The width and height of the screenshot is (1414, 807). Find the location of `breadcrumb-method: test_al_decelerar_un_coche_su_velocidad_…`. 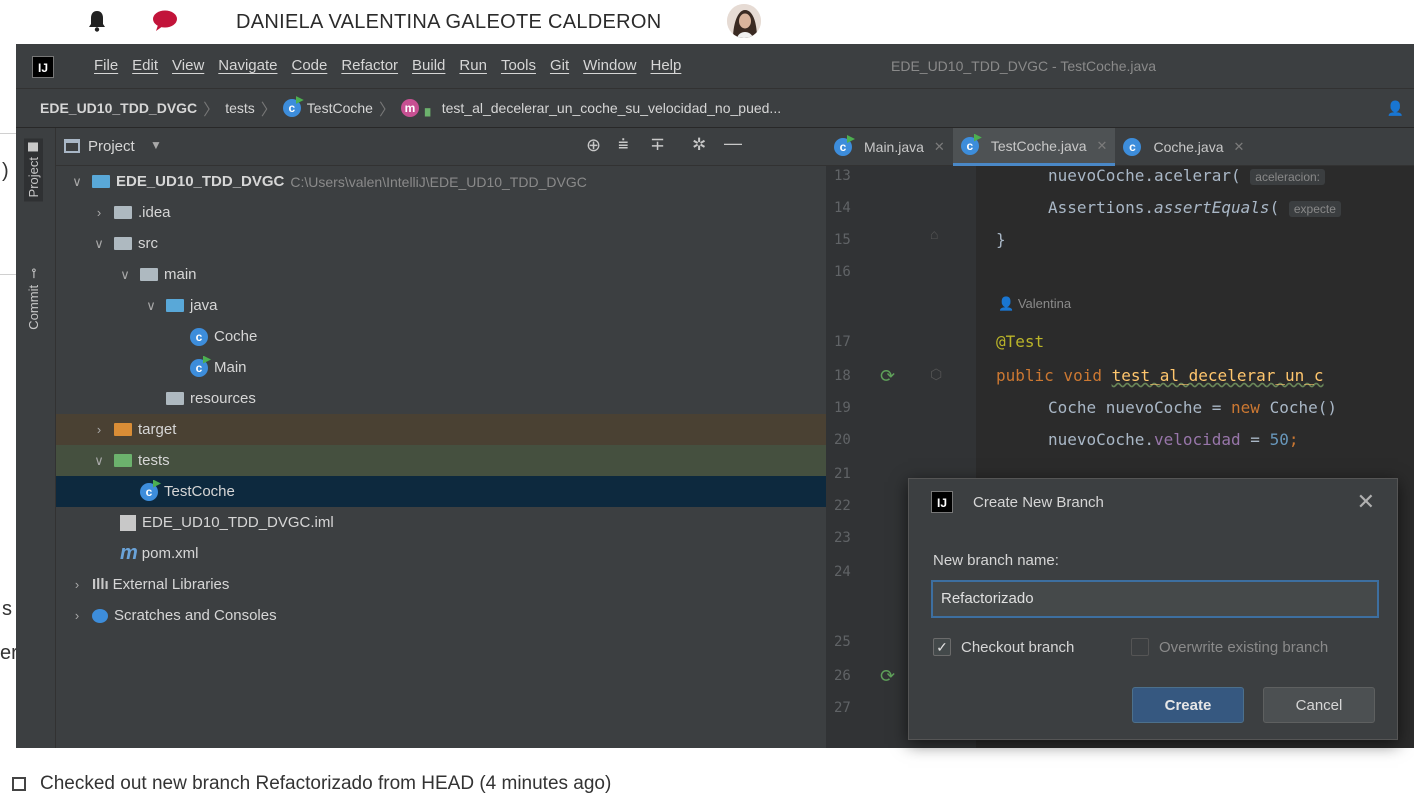

breadcrumb-method: test_al_decelerar_un_coche_su_velocidad_… is located at coordinates (611, 108).